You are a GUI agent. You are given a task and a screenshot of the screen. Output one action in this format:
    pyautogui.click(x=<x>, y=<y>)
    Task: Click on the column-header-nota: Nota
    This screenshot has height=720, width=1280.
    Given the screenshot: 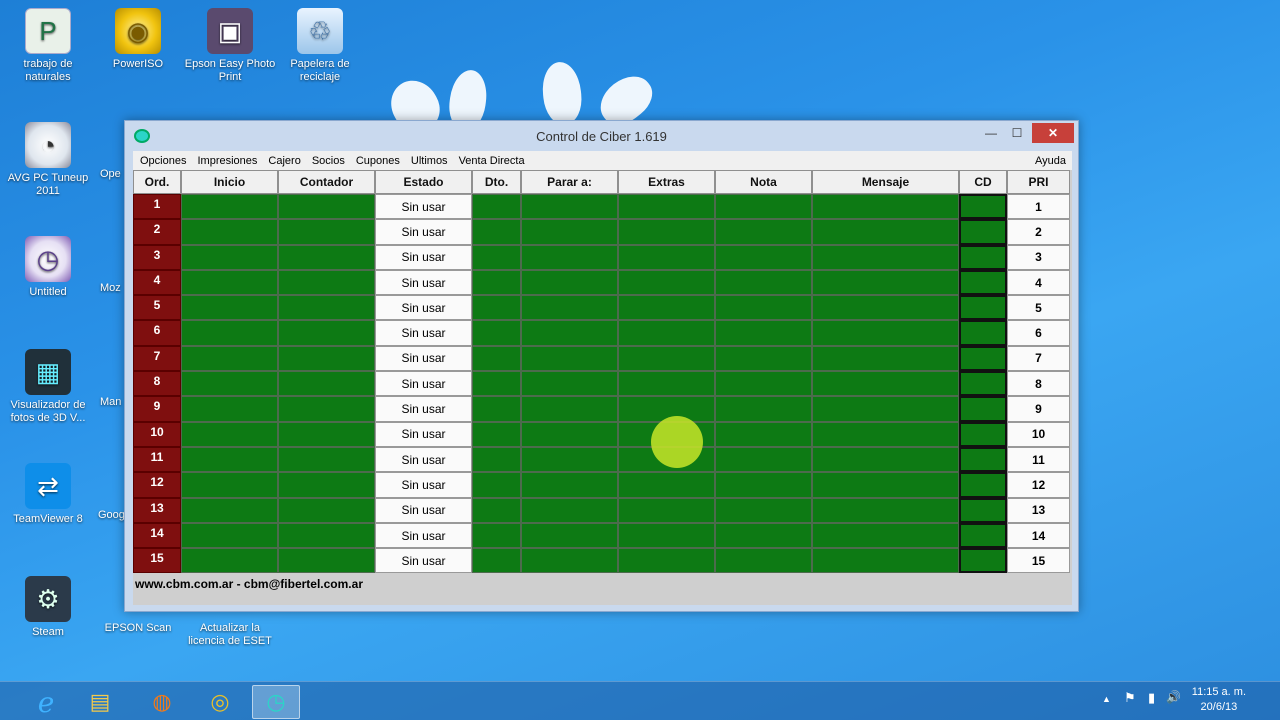 What is the action you would take?
    pyautogui.click(x=763, y=182)
    